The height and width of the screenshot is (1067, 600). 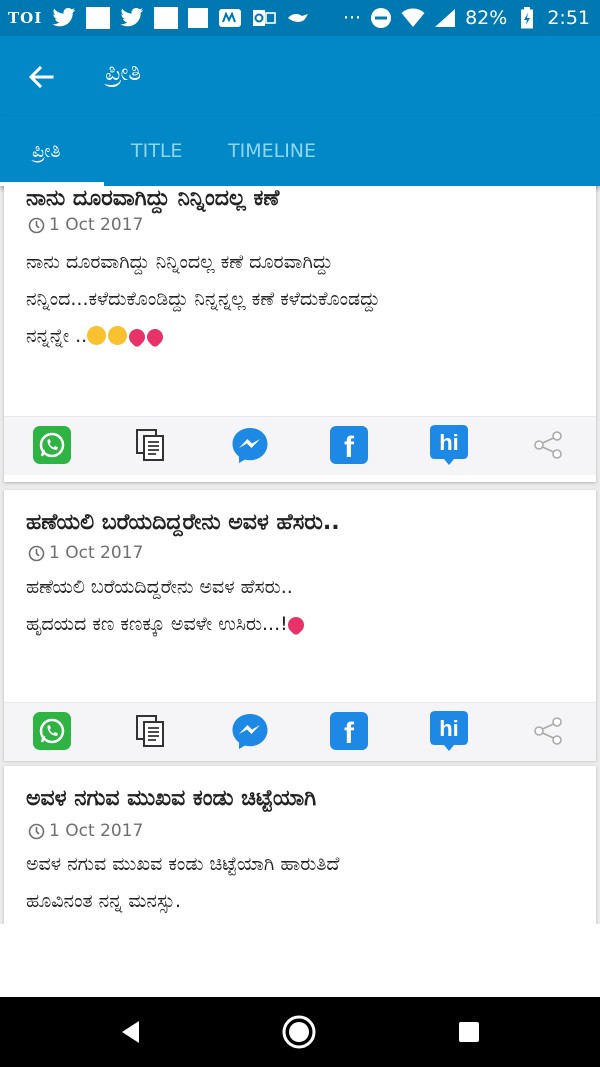 I want to click on back-arrow-icon, so click(x=41, y=77).